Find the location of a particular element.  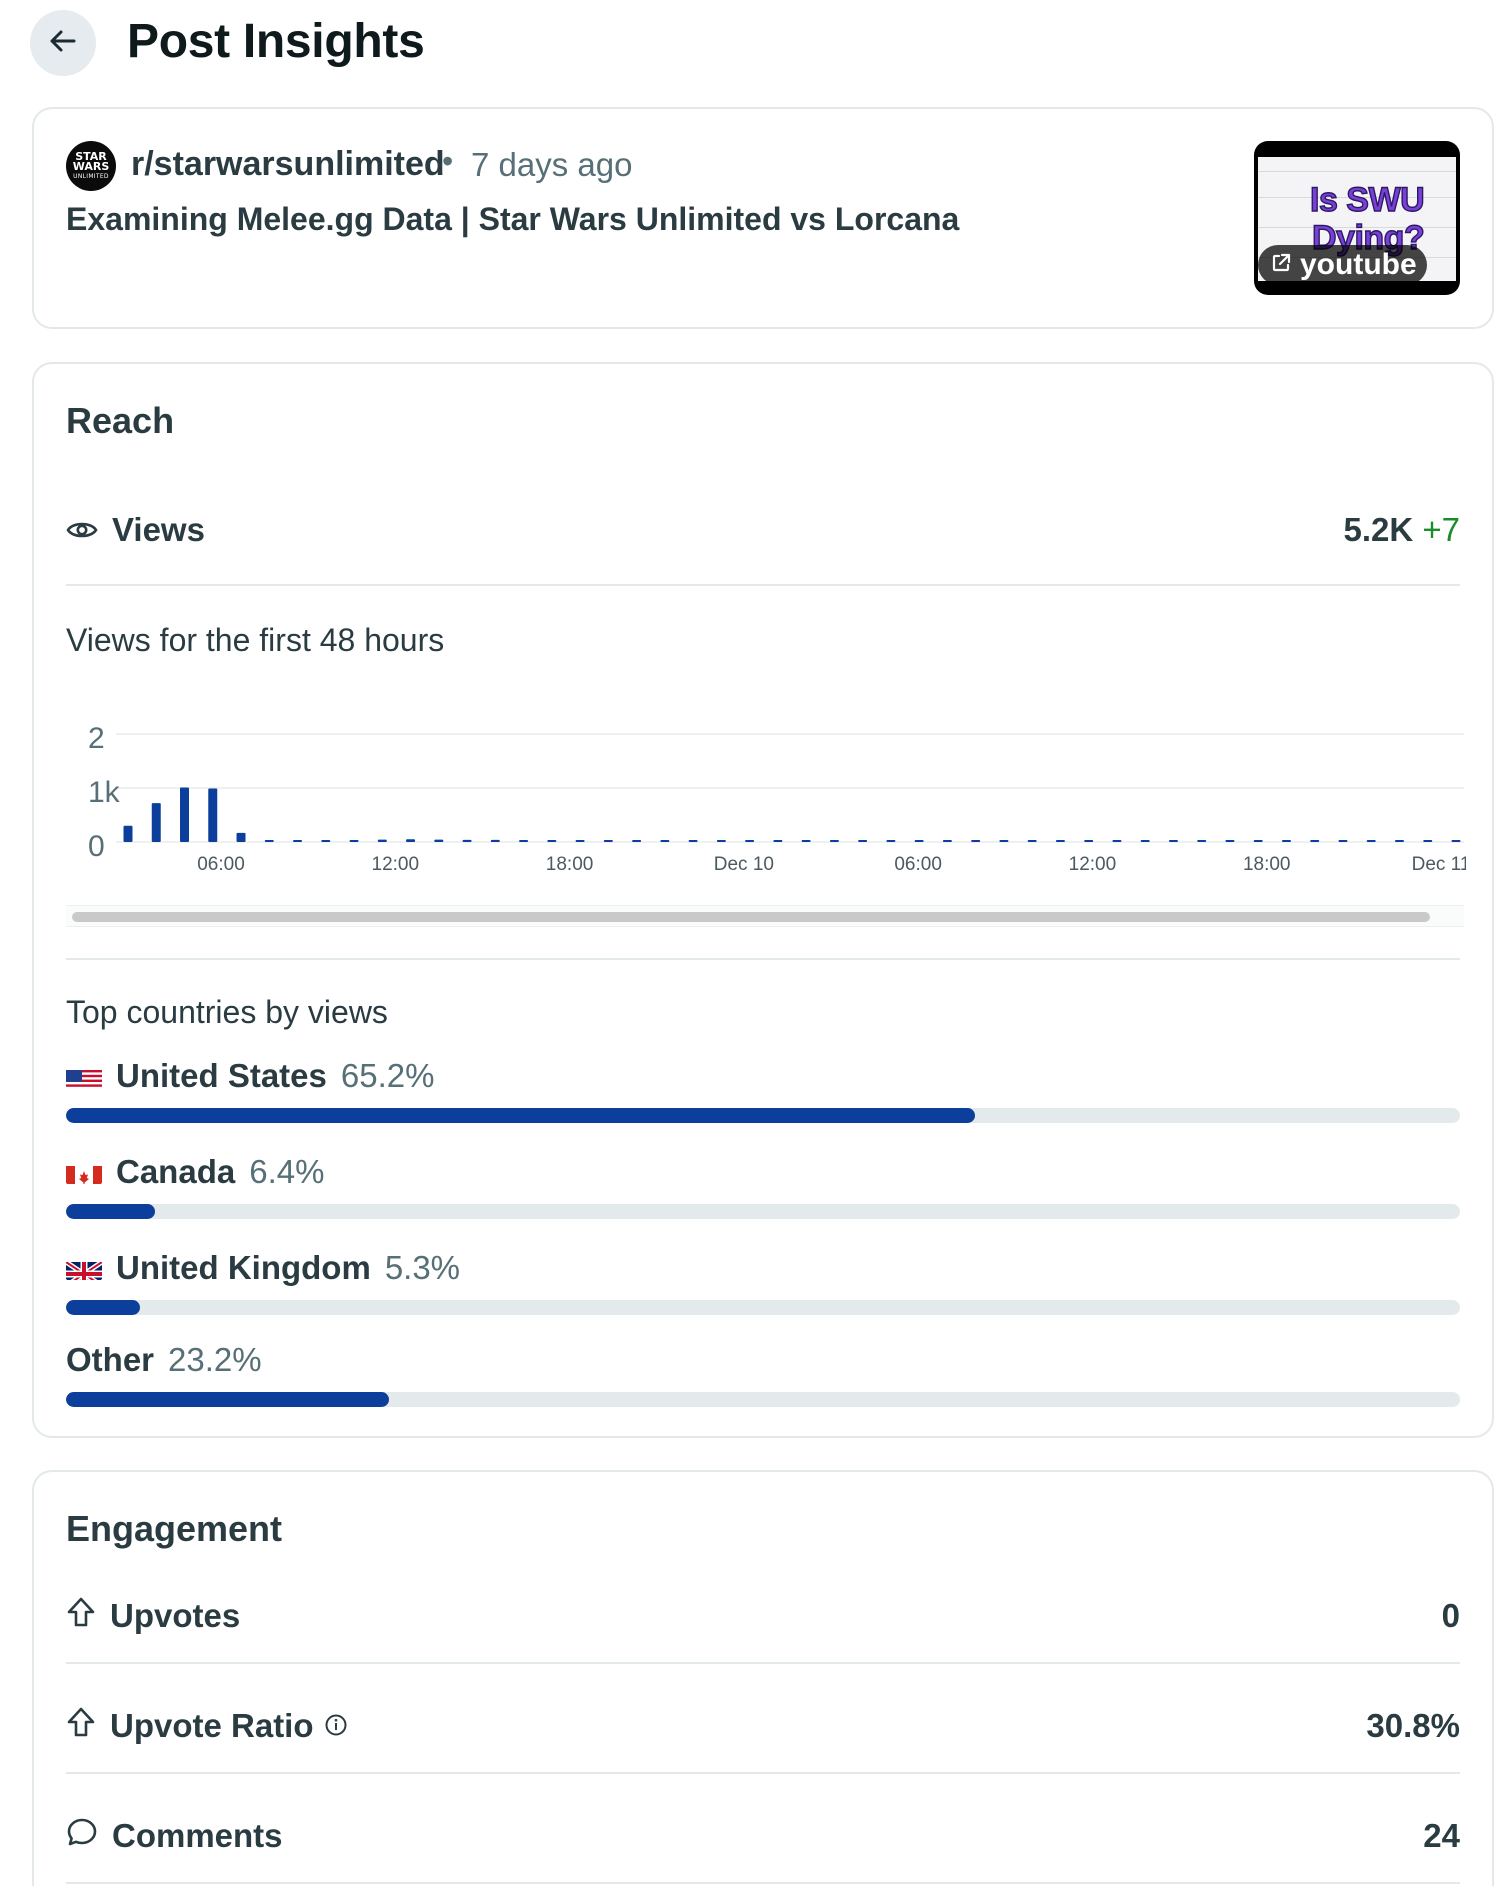

views-delta: +7 is located at coordinates (1441, 529).